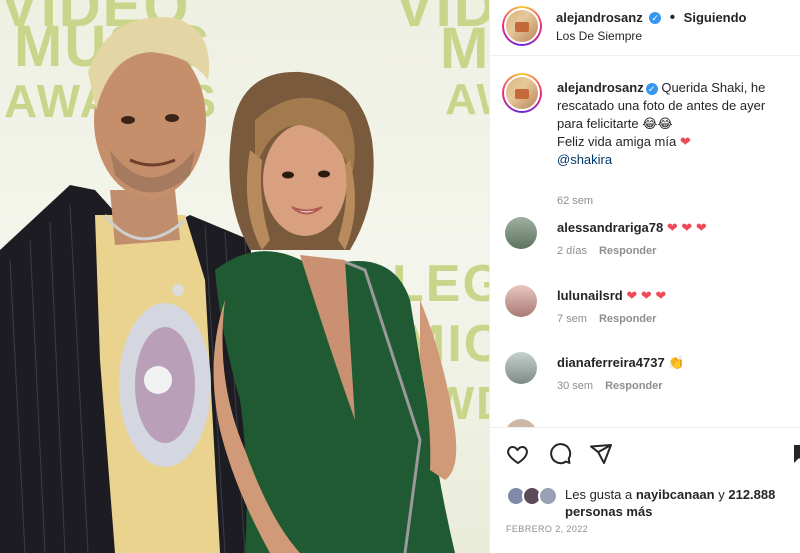  Describe the element at coordinates (608, 511) in the screenshot. I see `likes-suffix: personas más` at that location.